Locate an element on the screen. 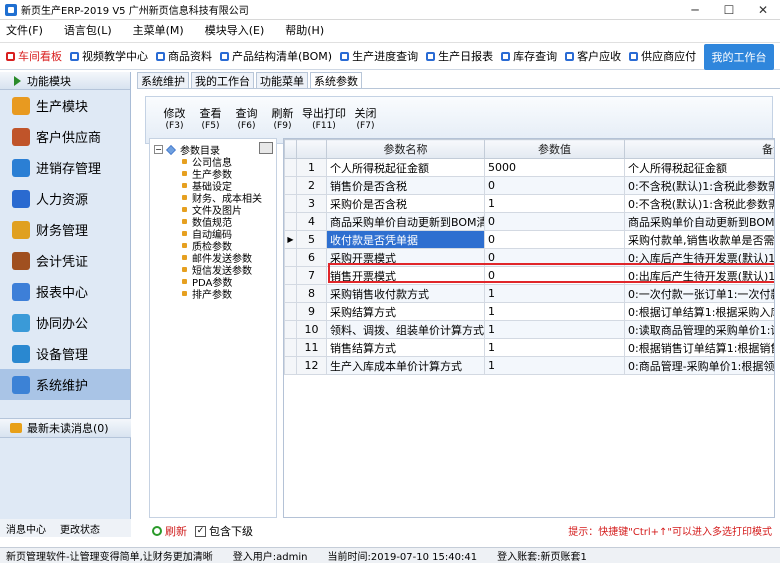 The height and width of the screenshot is (563, 780). sidebar-item-inventory: 进销存管理 is located at coordinates (65, 167).